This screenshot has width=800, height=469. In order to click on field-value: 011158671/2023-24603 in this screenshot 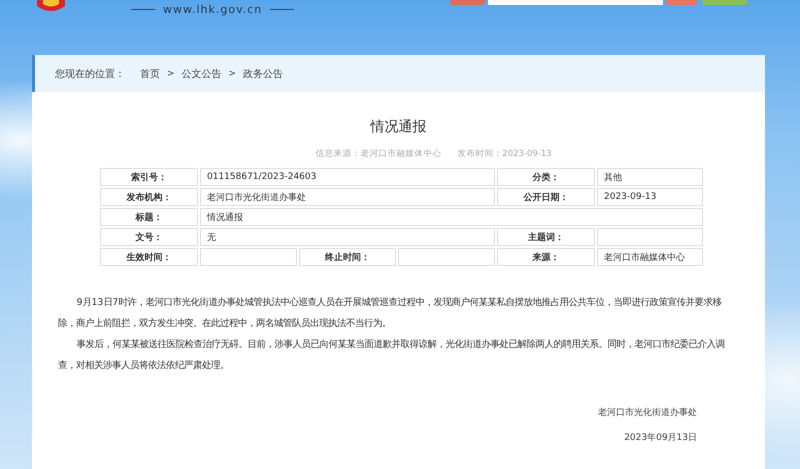, I will do `click(347, 177)`.